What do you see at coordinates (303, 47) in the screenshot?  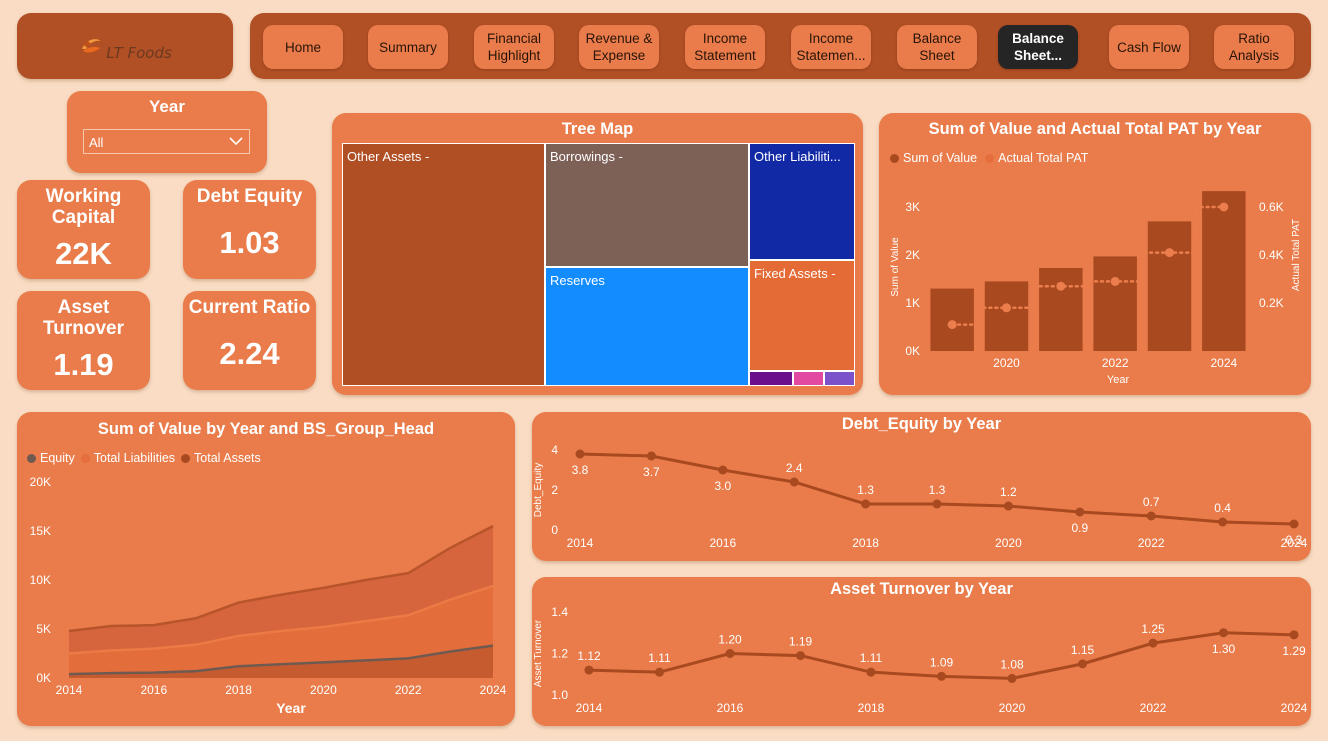 I see `nav-button-home: Home` at bounding box center [303, 47].